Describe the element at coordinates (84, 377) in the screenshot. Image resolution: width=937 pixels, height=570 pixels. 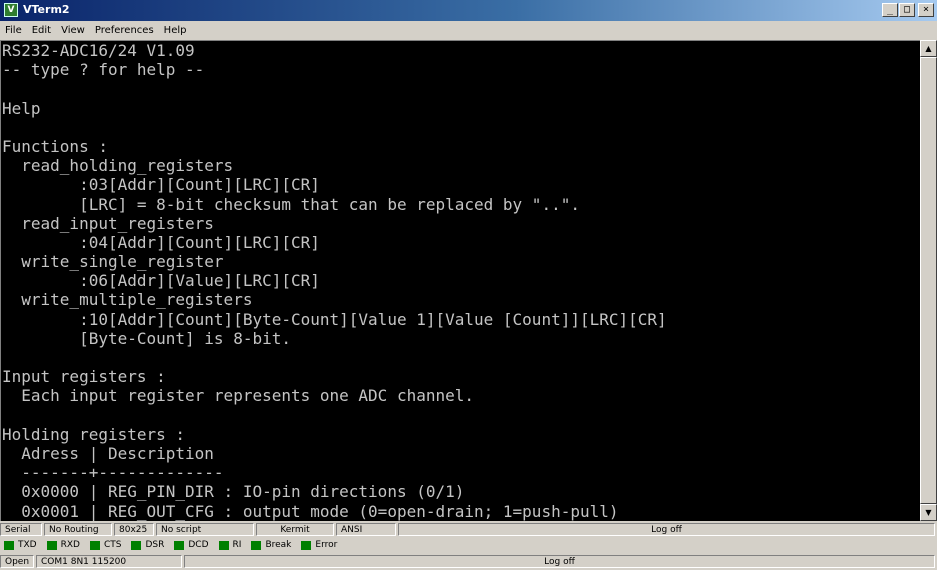
I see `terminal-line: Input registers :` at that location.